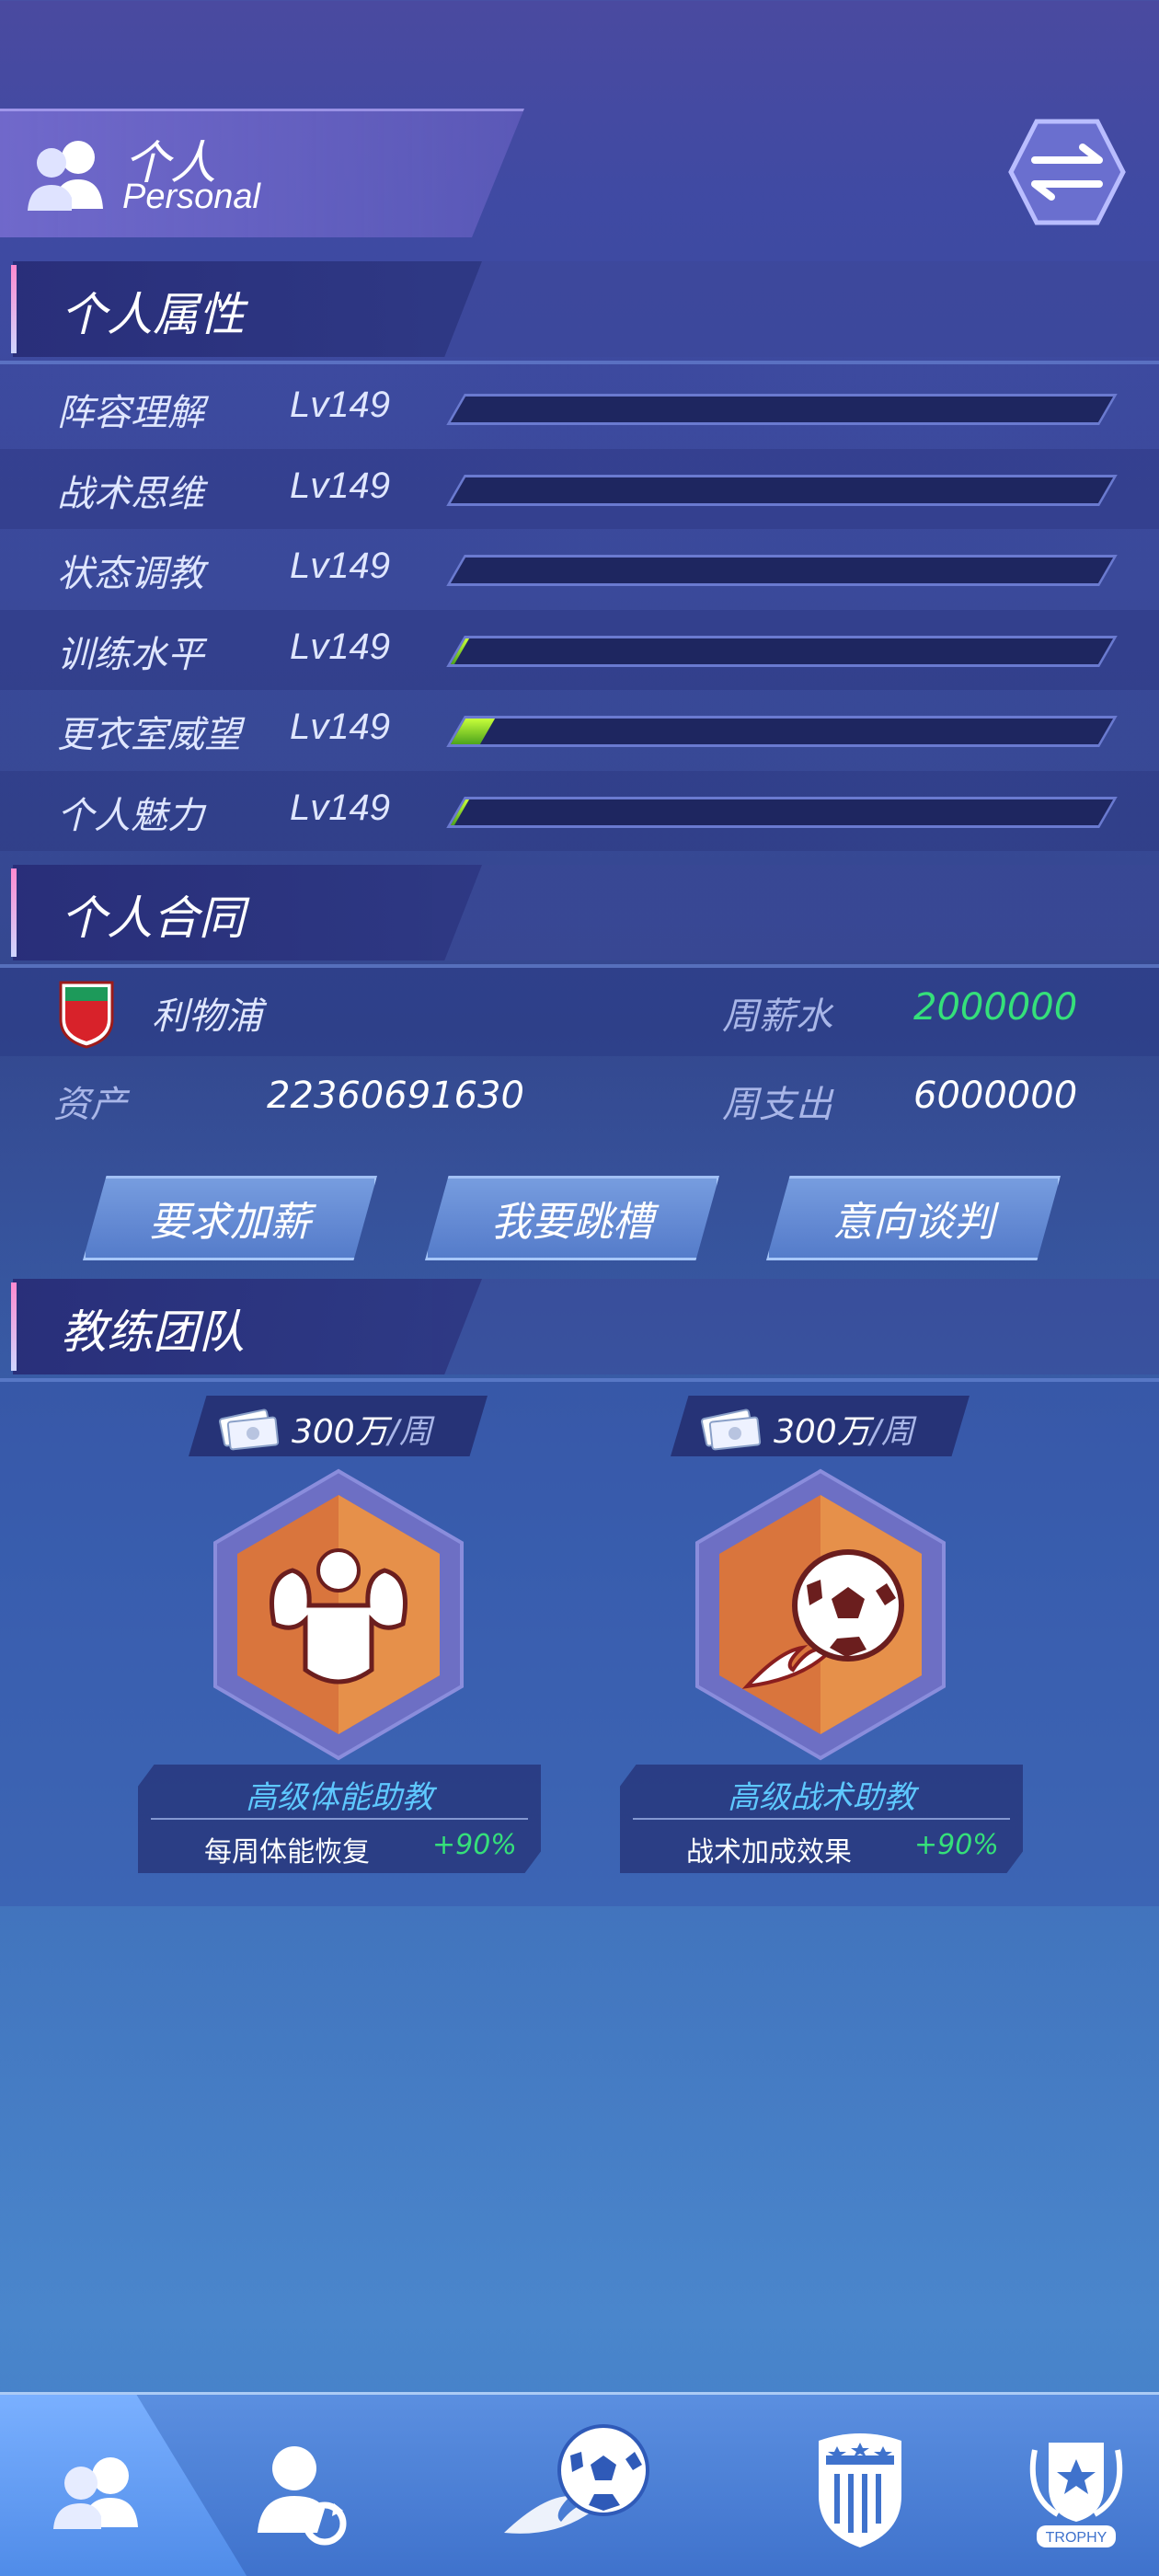 This screenshot has width=1159, height=2576. I want to click on switch-button, so click(1067, 172).